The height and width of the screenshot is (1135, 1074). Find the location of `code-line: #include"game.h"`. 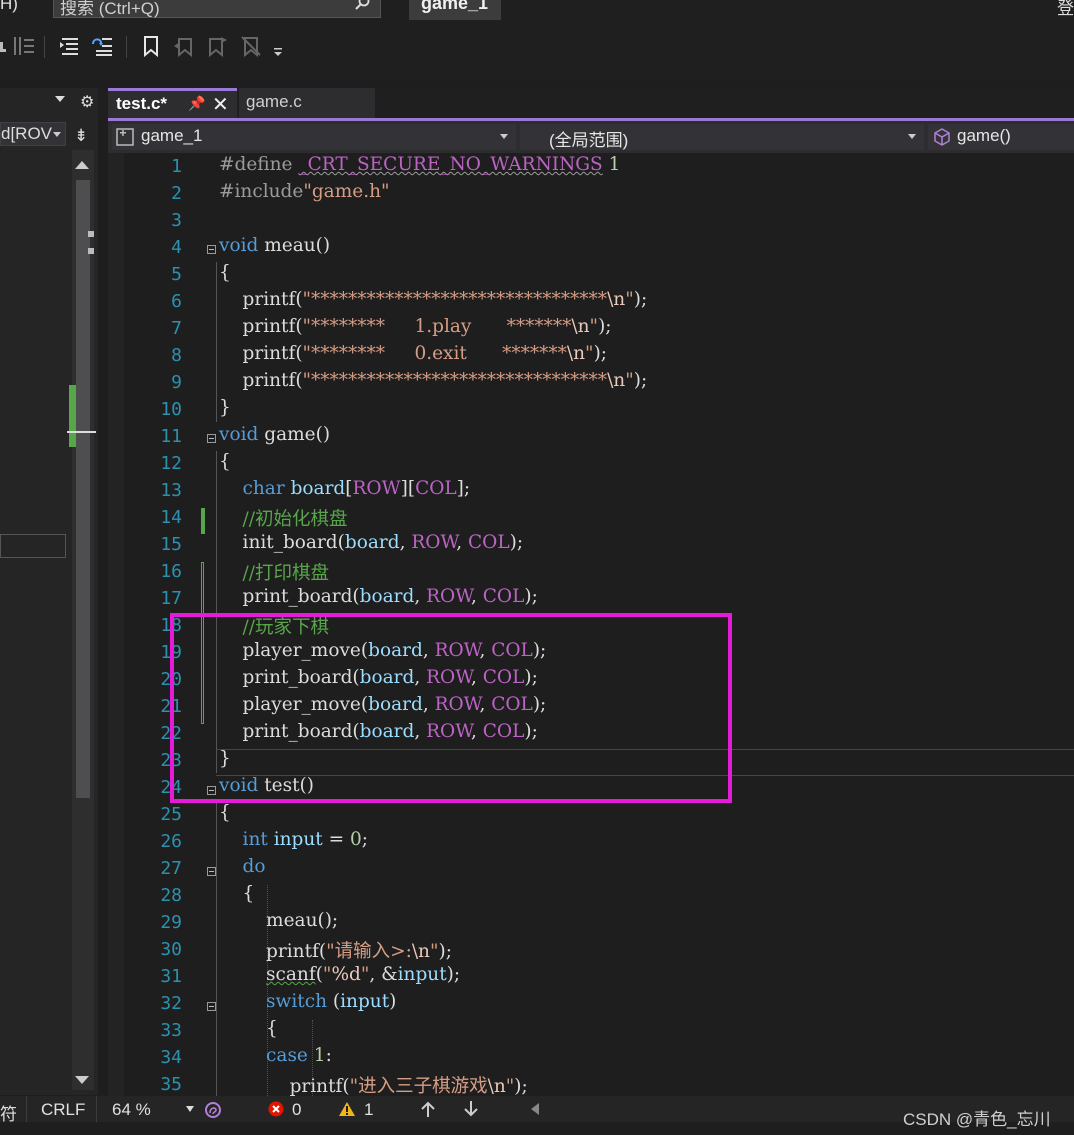

code-line: #include"game.h" is located at coordinates (304, 191).